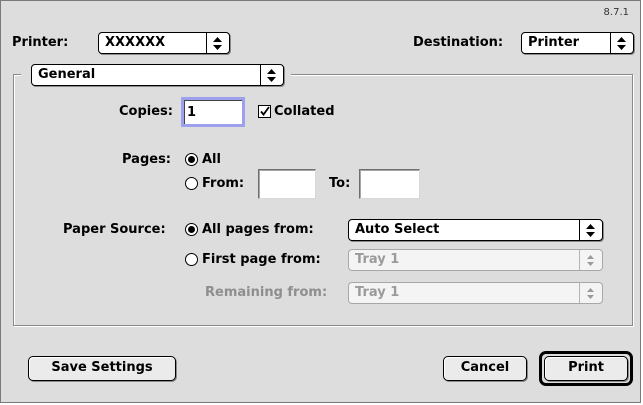 The width and height of the screenshot is (643, 405). What do you see at coordinates (146, 111) in the screenshot?
I see `copies-label: Copies:` at bounding box center [146, 111].